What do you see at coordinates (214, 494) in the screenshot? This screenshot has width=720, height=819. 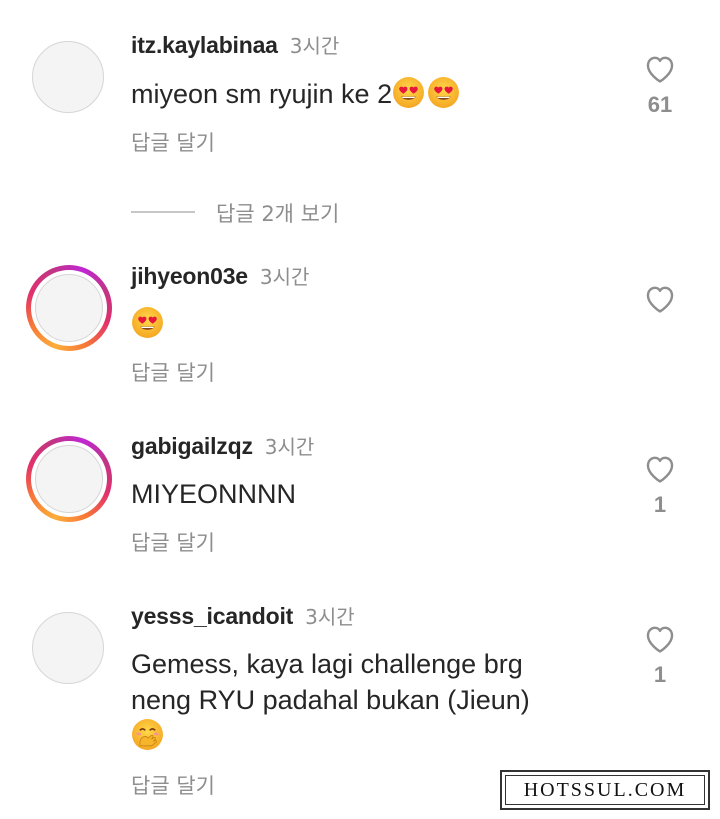 I see `comment-text: MIYEONNNN` at bounding box center [214, 494].